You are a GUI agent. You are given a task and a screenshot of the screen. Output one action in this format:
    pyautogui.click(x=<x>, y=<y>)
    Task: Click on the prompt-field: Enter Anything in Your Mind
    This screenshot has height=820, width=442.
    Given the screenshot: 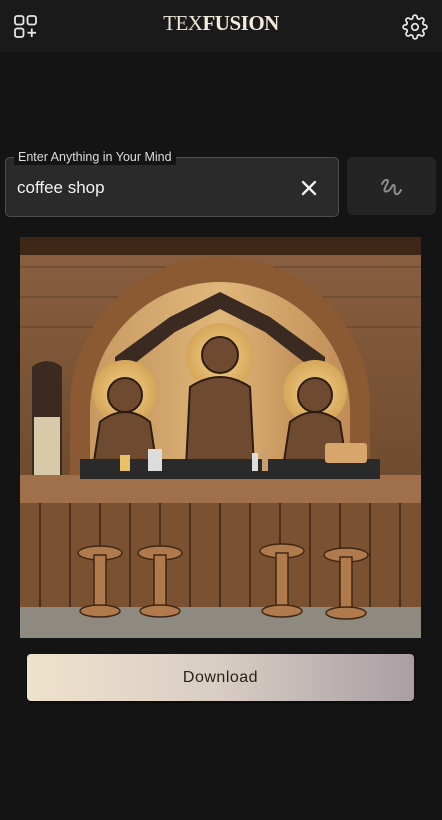 What is the action you would take?
    pyautogui.click(x=172, y=183)
    